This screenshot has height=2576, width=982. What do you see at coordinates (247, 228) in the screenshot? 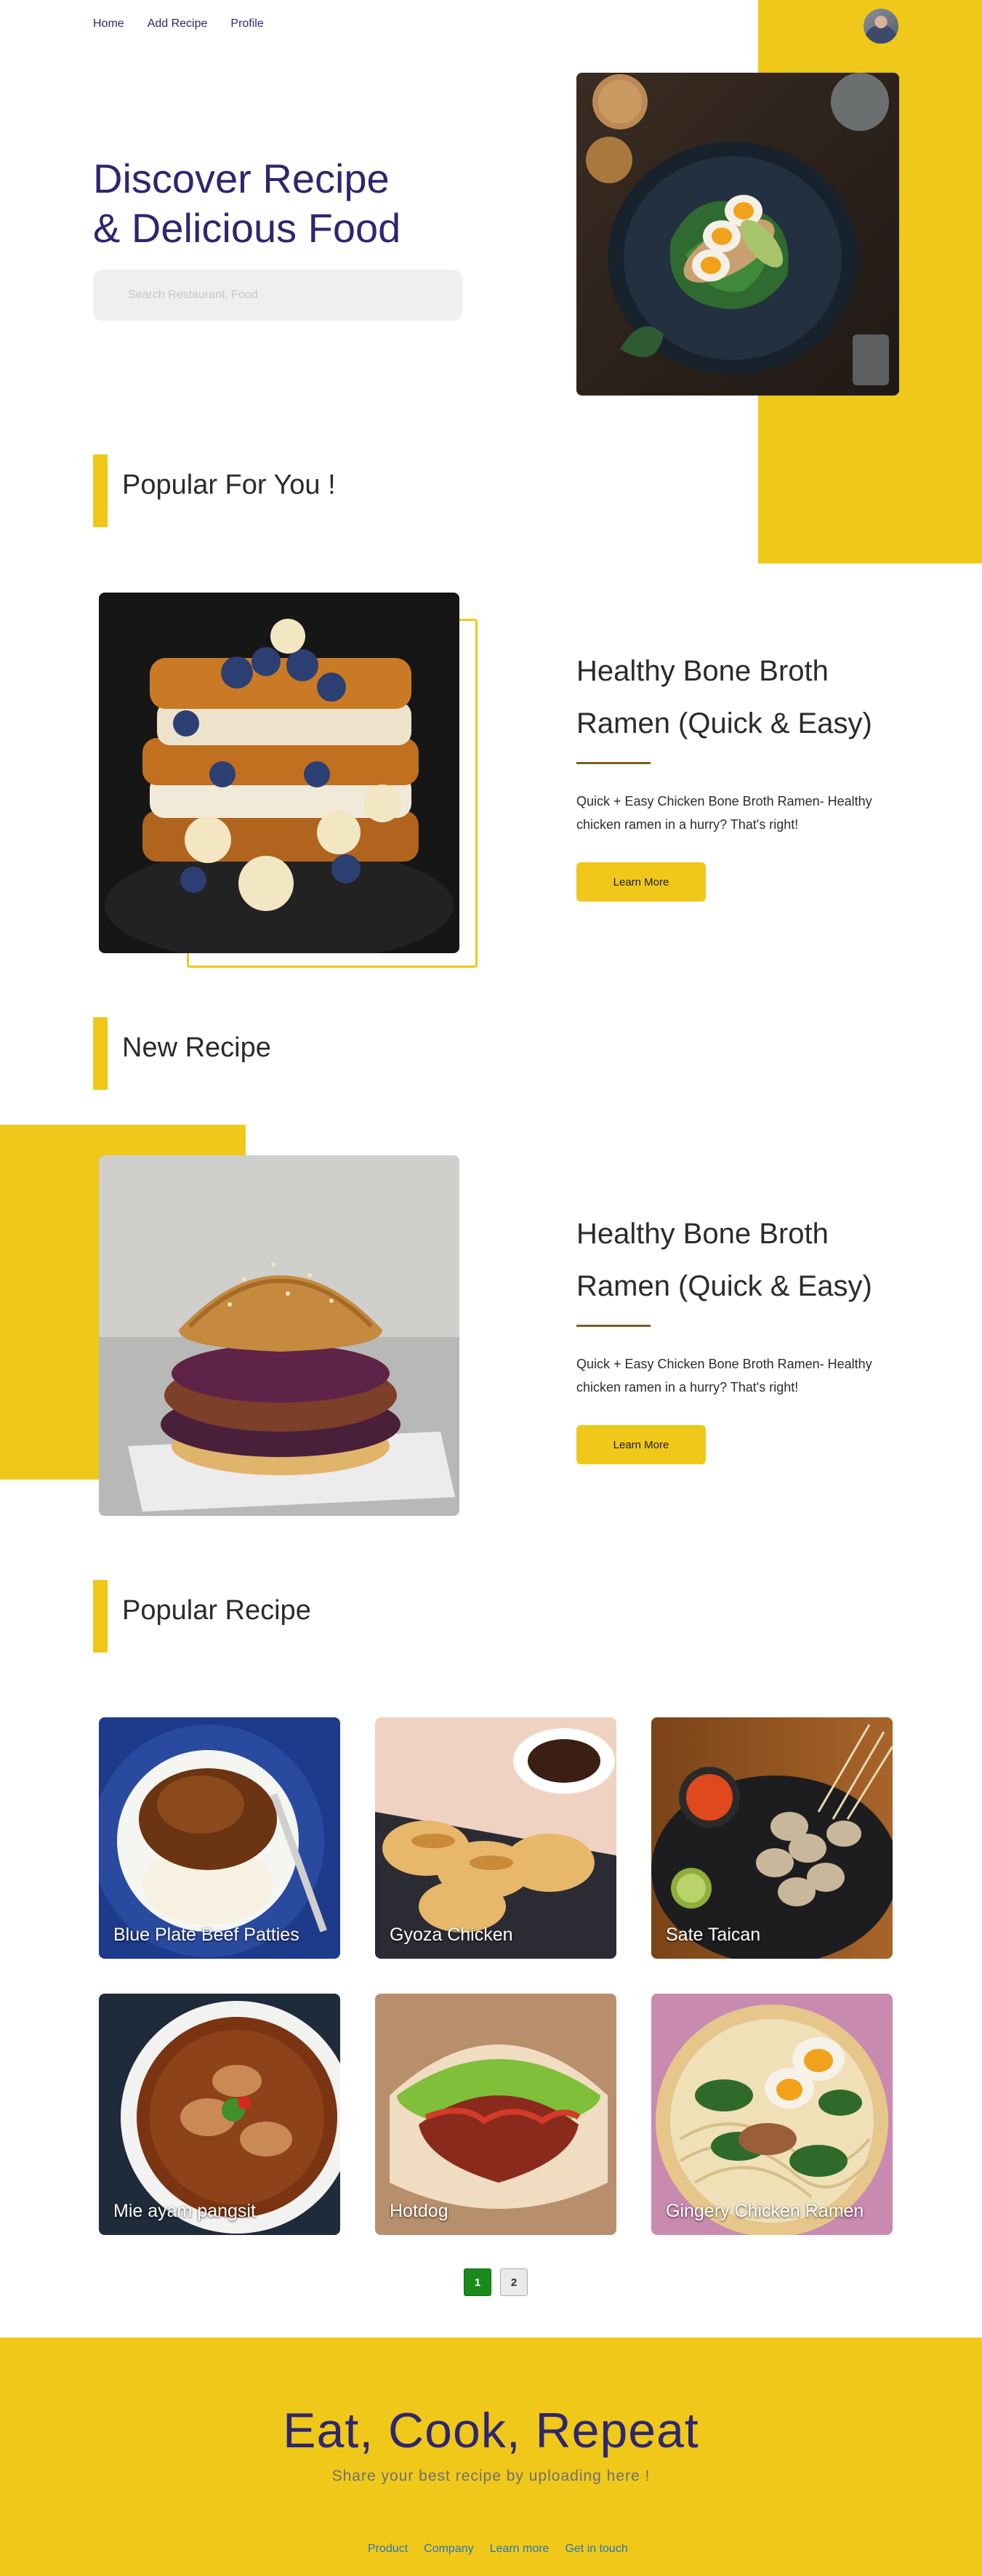
I see `hero-title-line2: & Delicious Food` at bounding box center [247, 228].